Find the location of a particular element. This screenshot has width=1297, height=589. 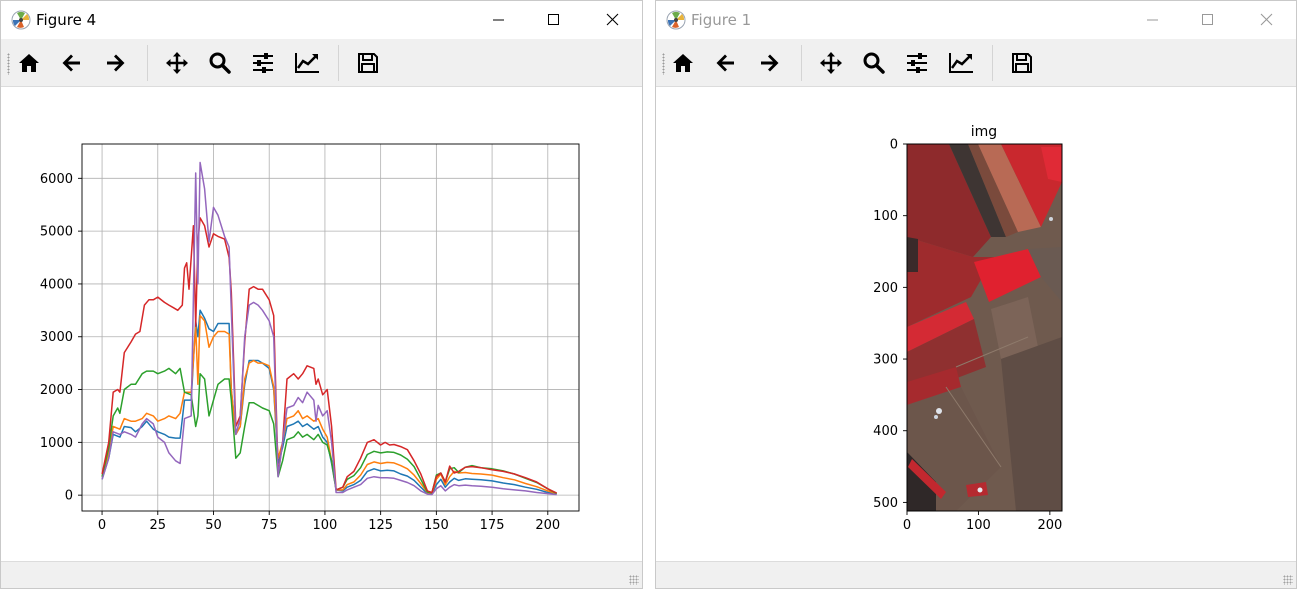

x-tick-label: 50 is located at coordinates (213, 525).